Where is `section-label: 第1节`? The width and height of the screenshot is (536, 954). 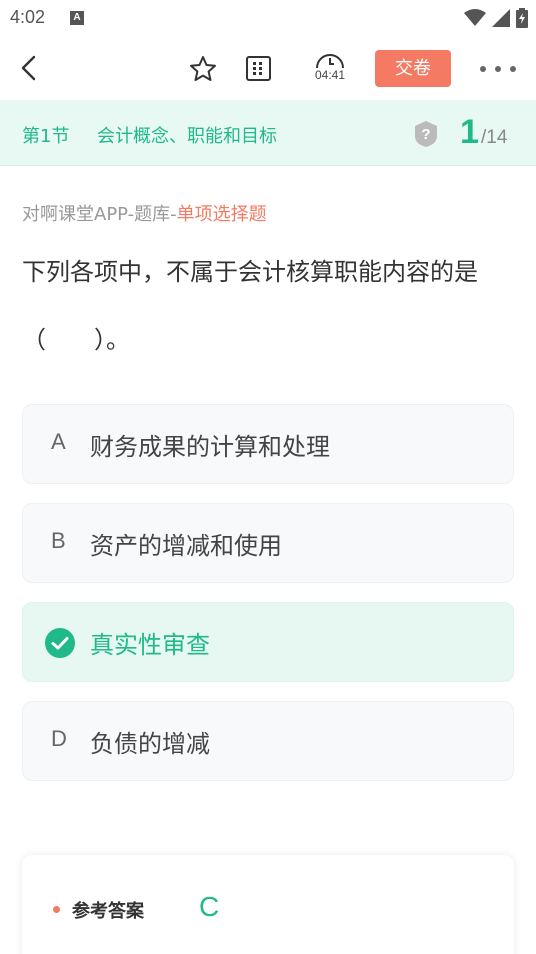
section-label: 第1节 is located at coordinates (46, 136).